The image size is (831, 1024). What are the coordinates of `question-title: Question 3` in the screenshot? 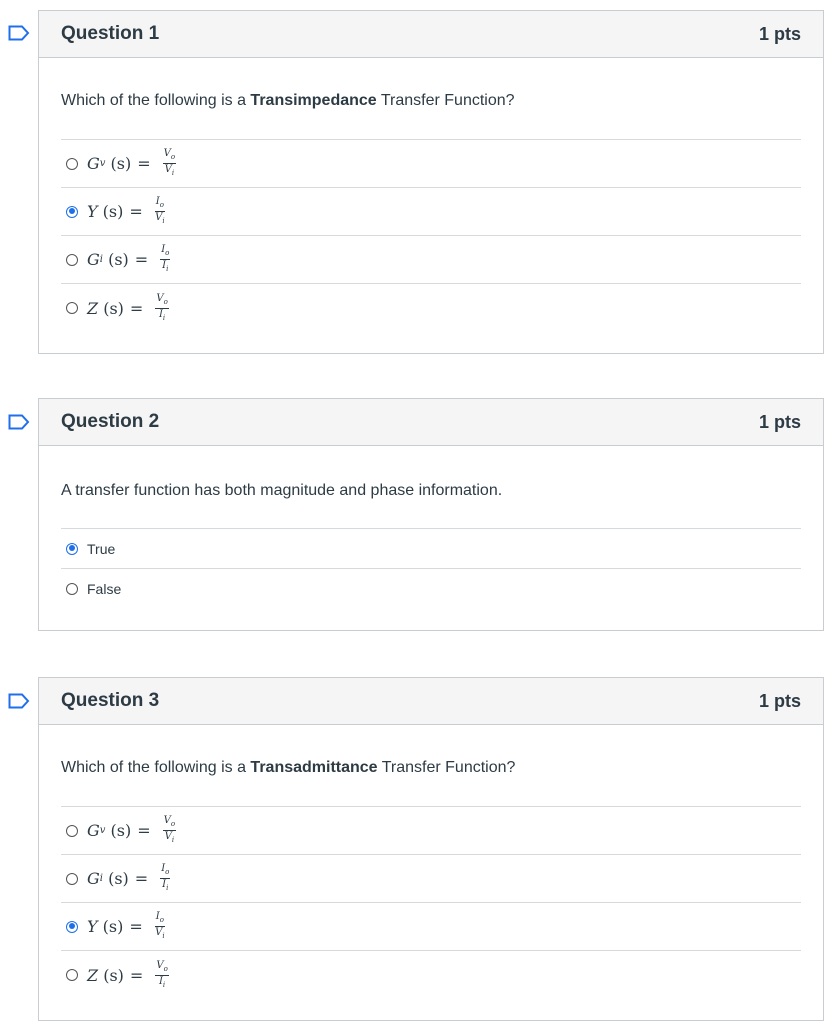 It's located at (110, 700).